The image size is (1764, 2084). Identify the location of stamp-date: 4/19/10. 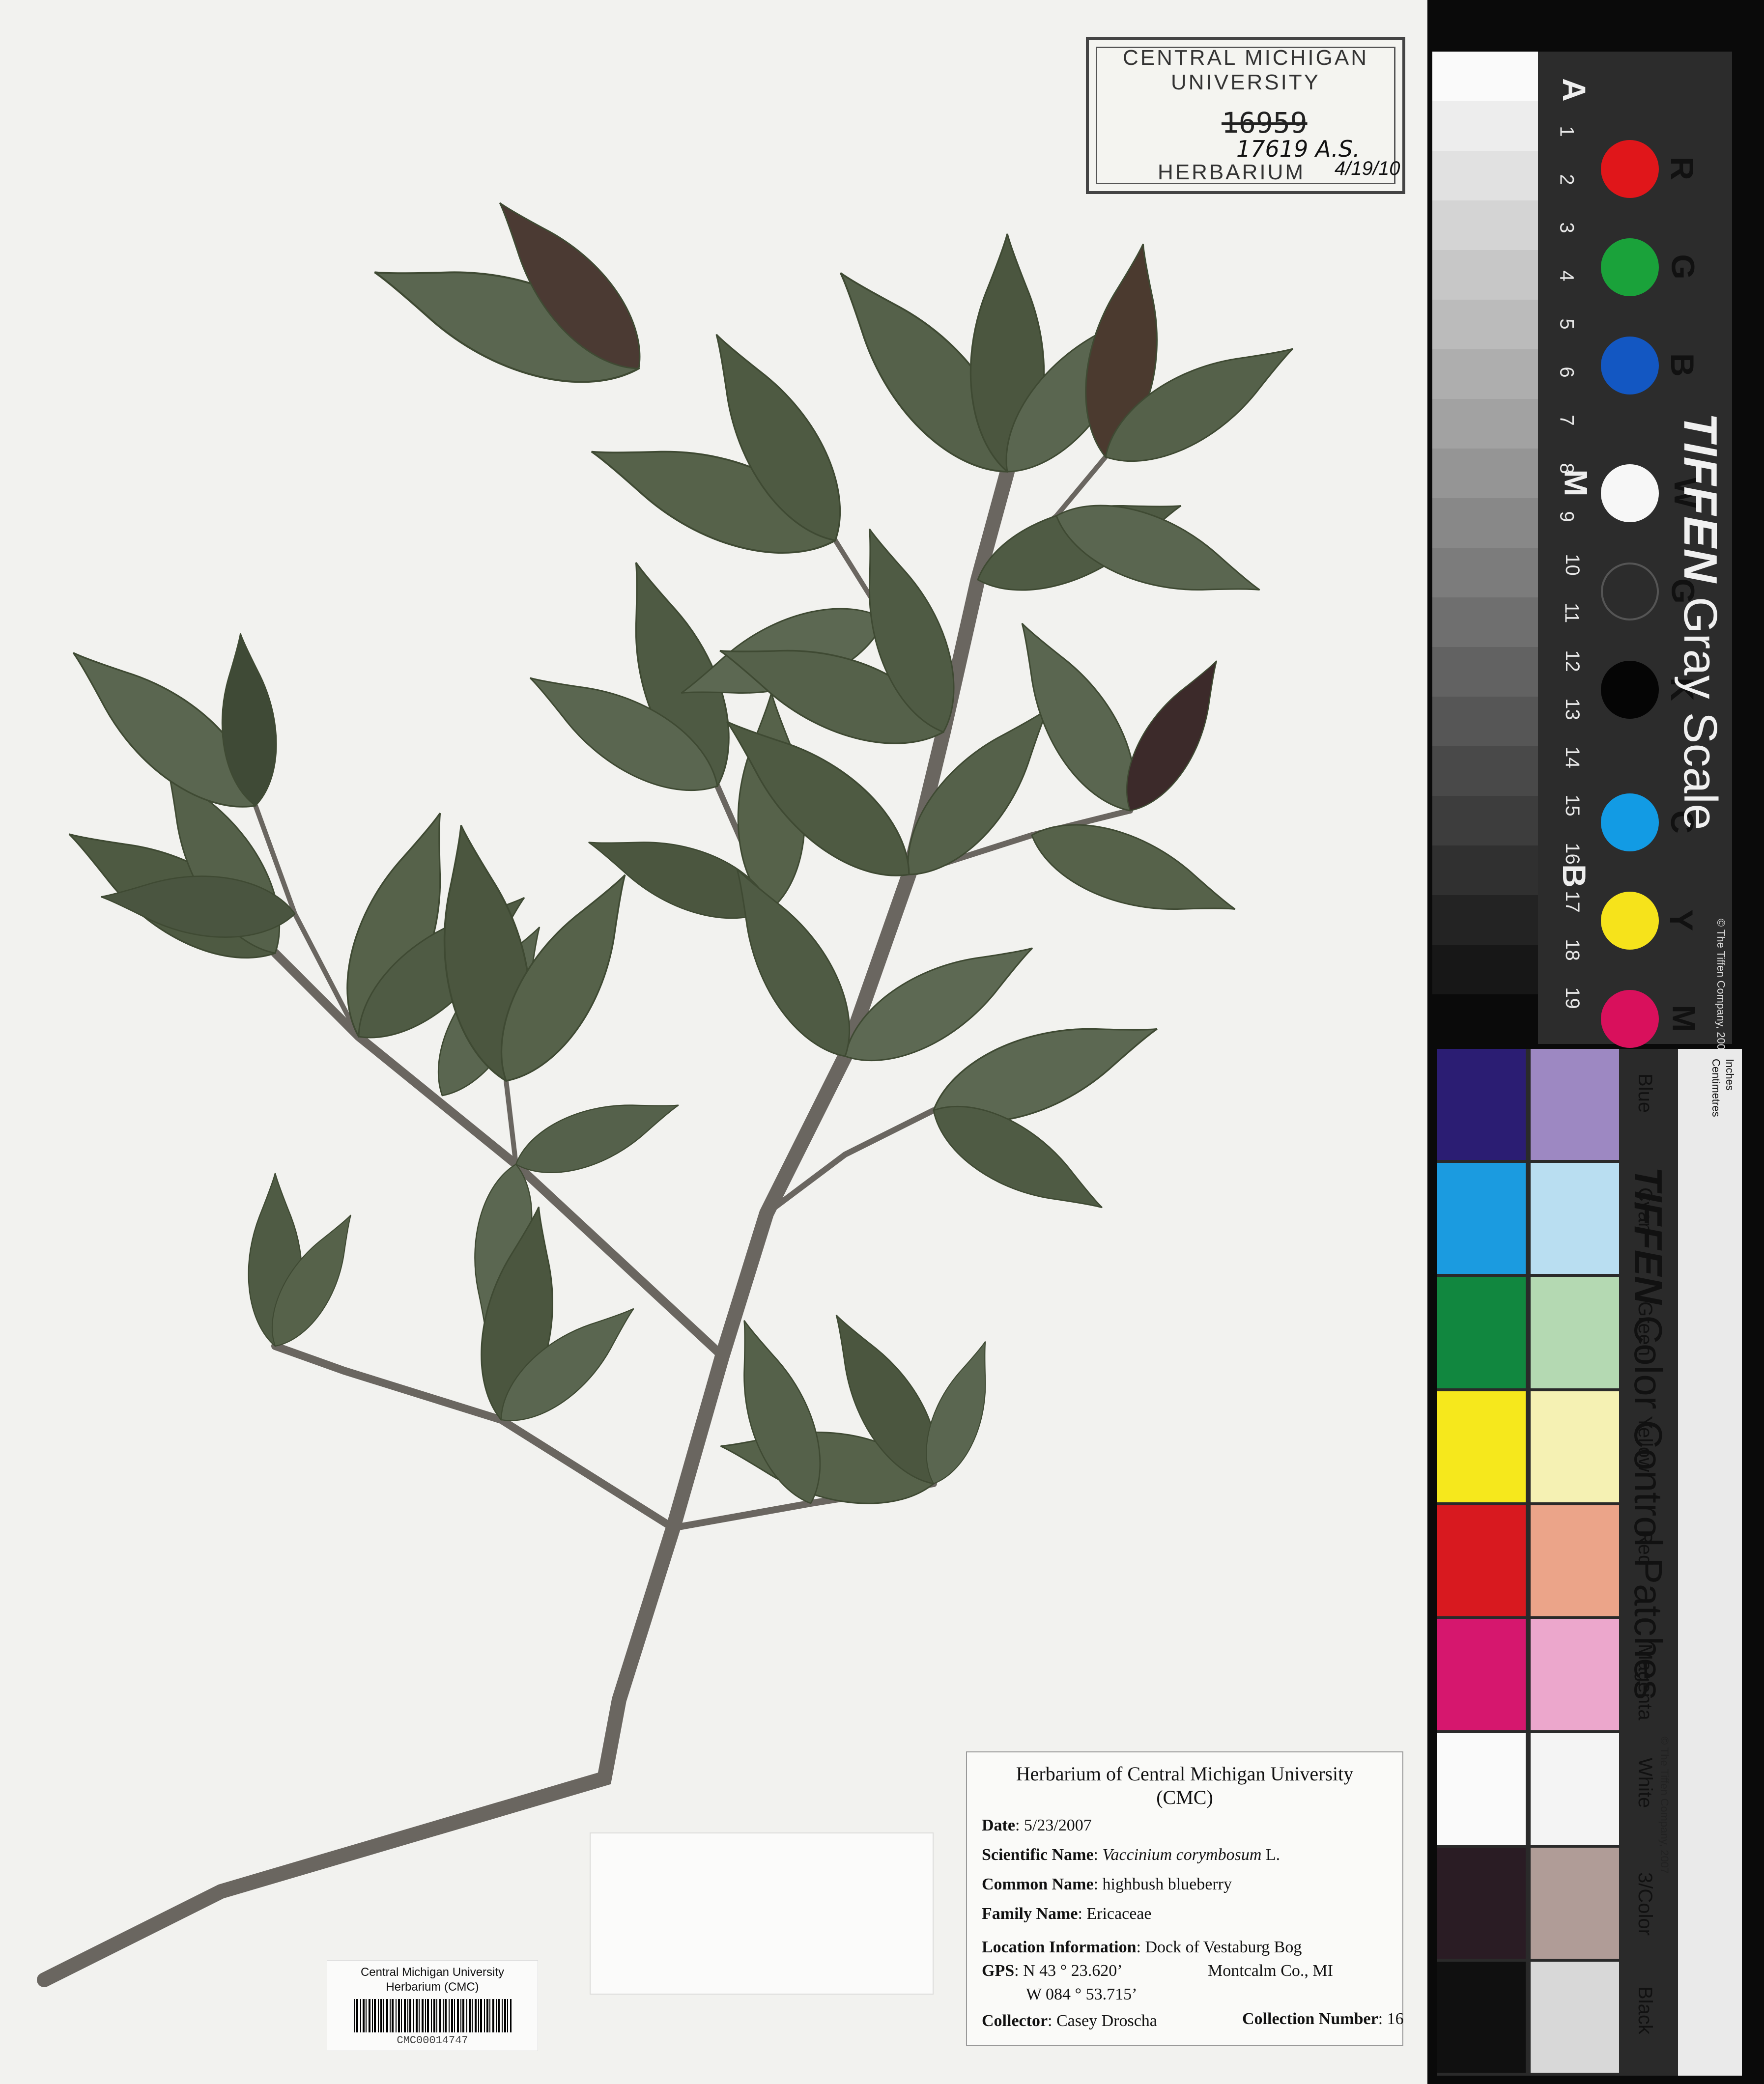
(1367, 168).